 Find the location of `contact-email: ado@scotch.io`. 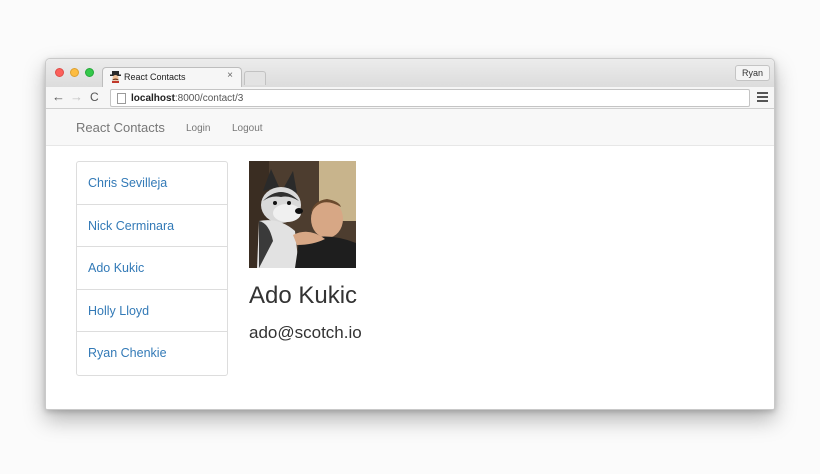

contact-email: ado@scotch.io is located at coordinates (305, 332).